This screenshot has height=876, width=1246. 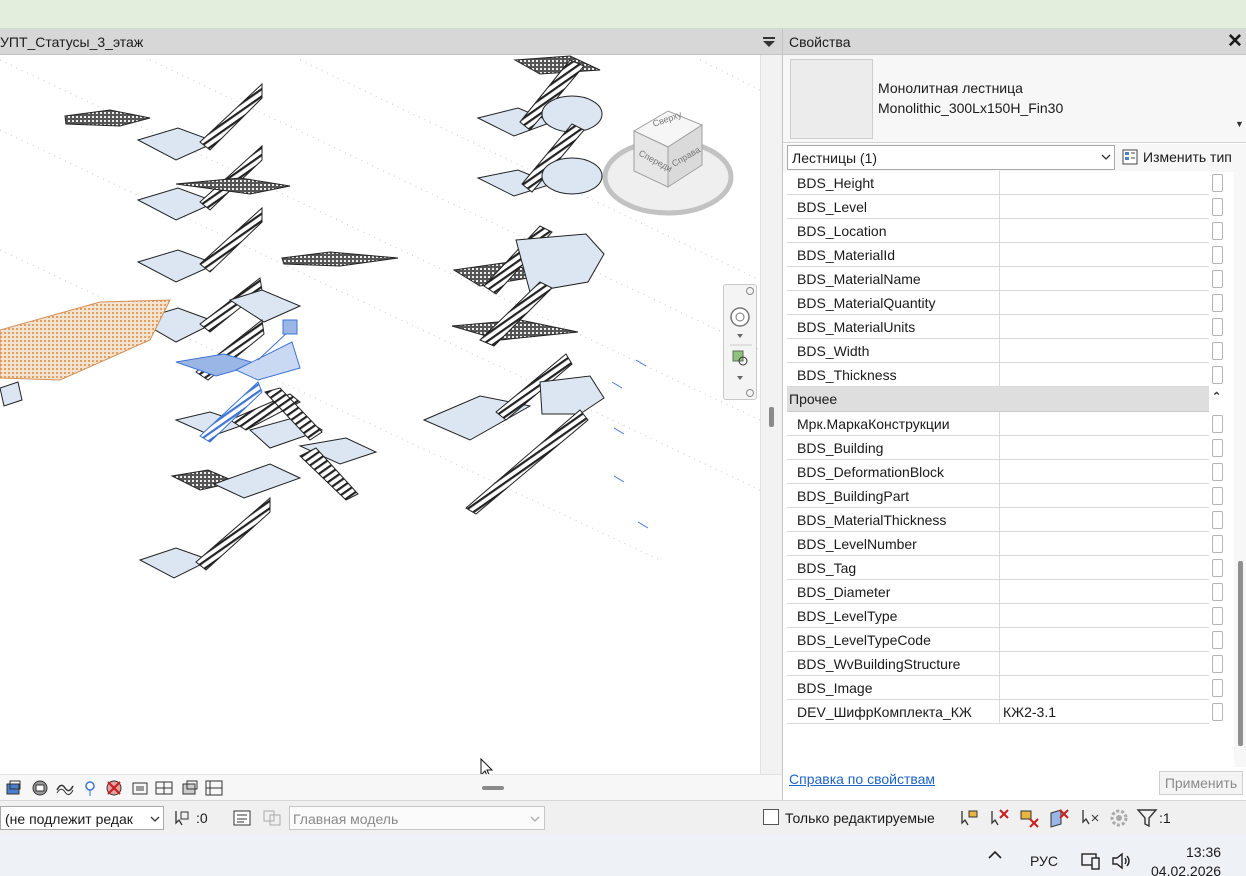 I want to click on property-row: BDS_MaterialUnits, so click(x=1005, y=327).